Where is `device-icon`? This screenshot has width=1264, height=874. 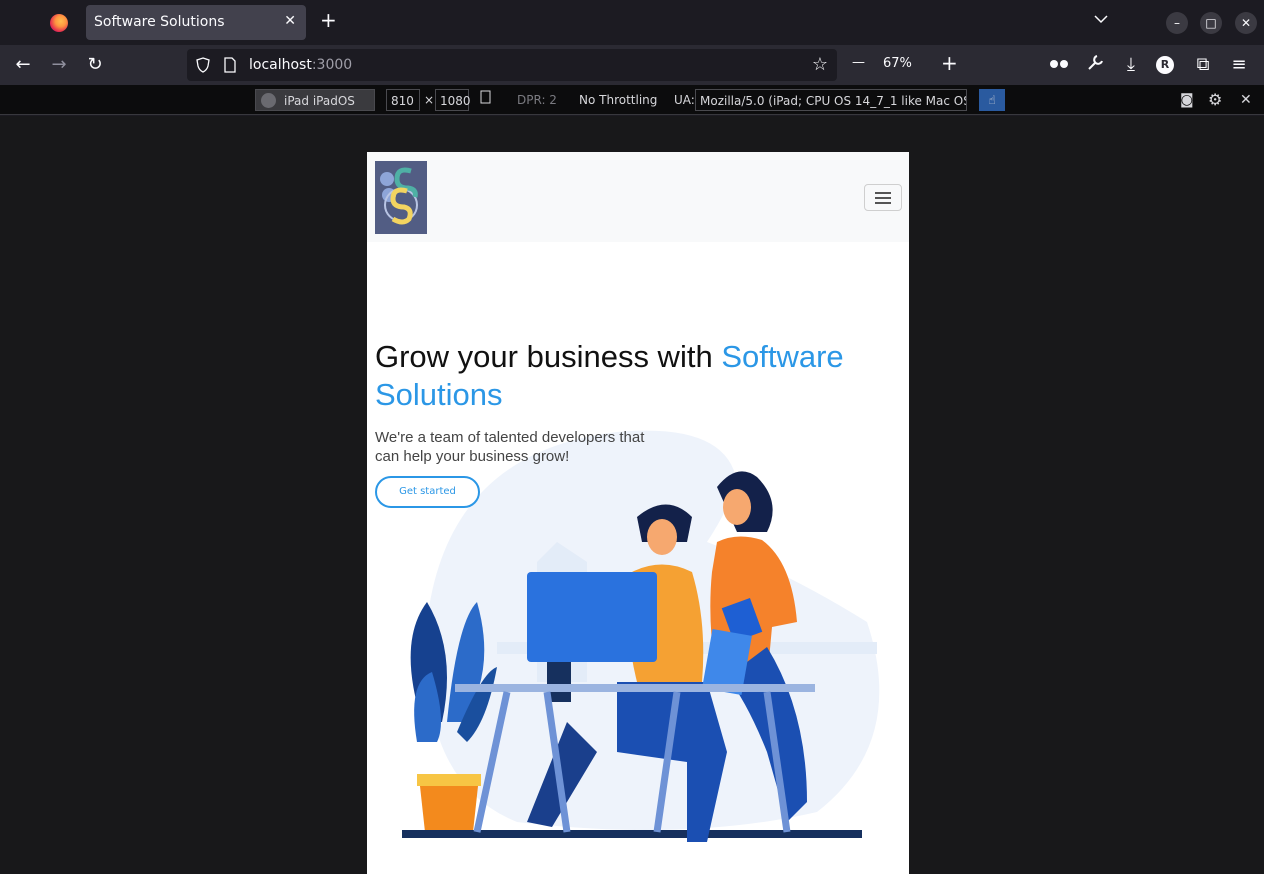
device-icon is located at coordinates (268, 100).